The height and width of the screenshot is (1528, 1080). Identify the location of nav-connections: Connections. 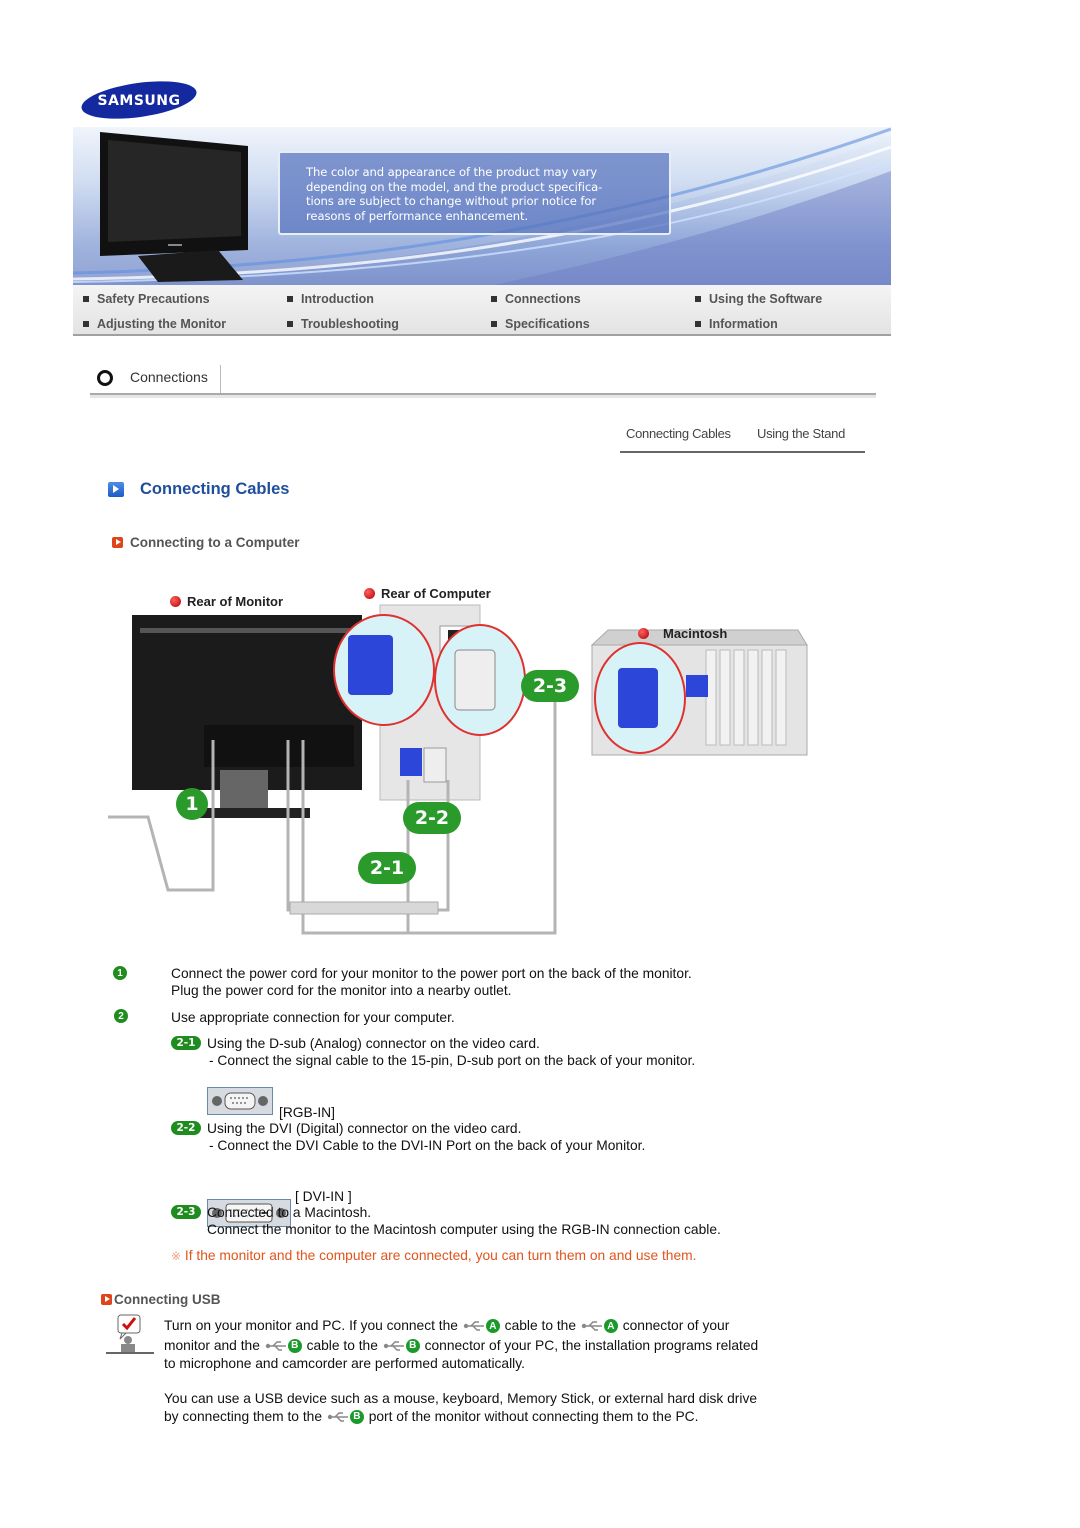
(536, 299).